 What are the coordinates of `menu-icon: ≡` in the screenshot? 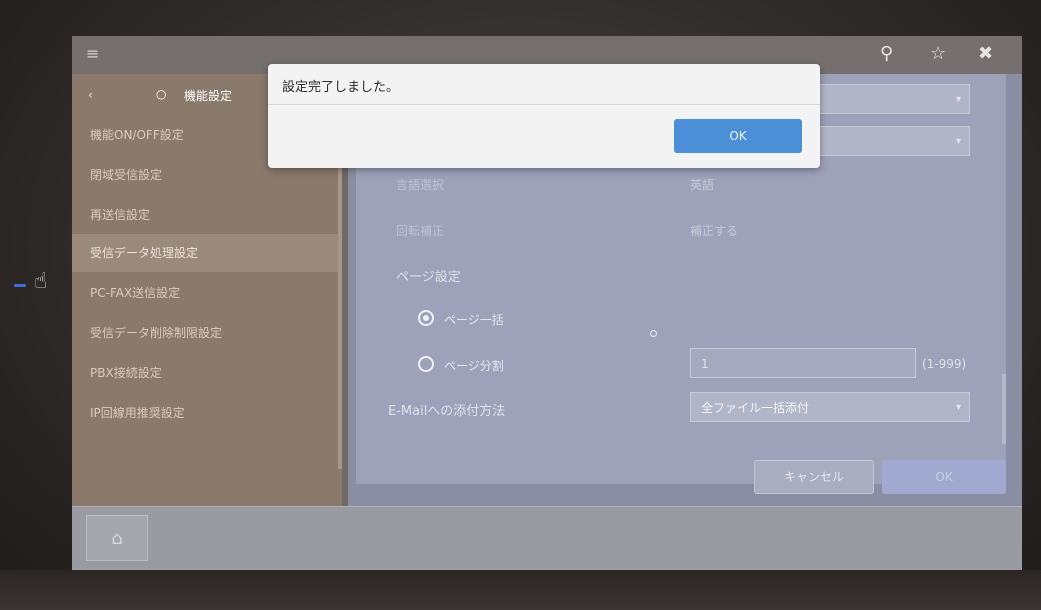 It's located at (92, 53).